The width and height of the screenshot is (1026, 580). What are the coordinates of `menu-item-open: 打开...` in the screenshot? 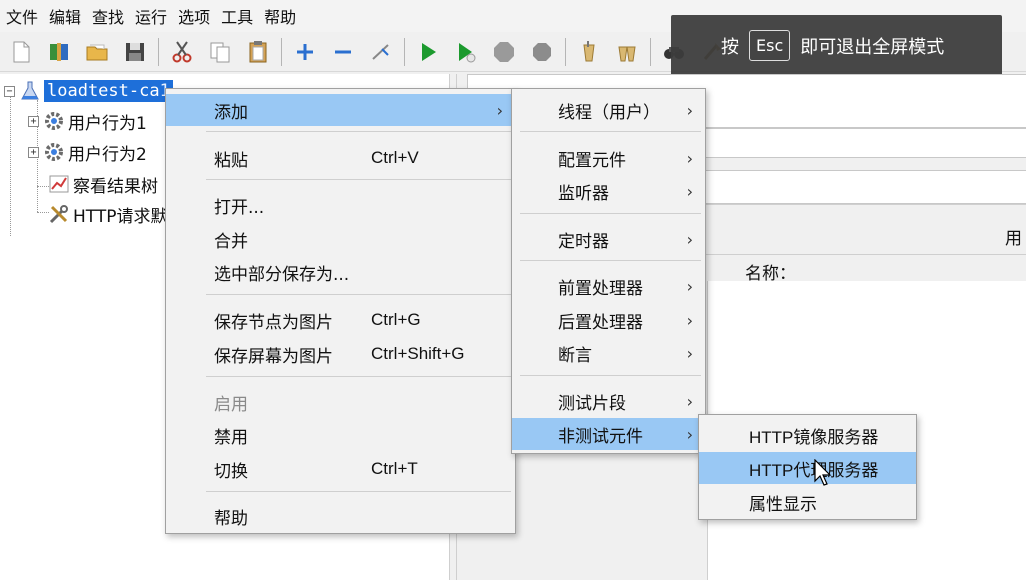 It's located at (340, 205).